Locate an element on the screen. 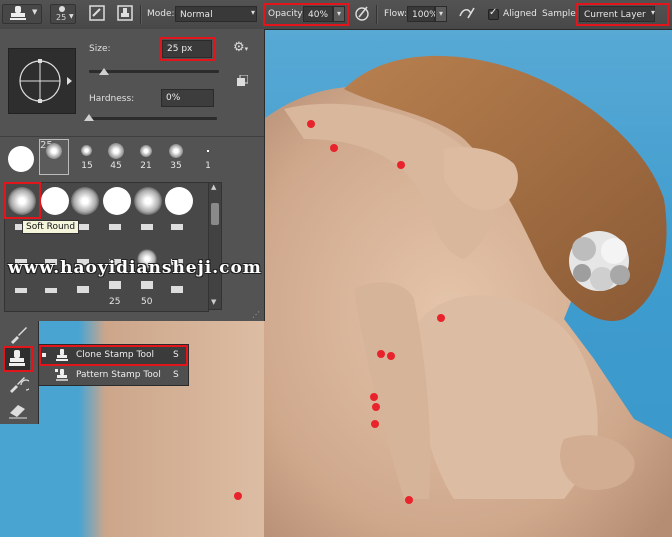 The image size is (672, 537). recent-brush: 1 is located at coordinates (208, 157).